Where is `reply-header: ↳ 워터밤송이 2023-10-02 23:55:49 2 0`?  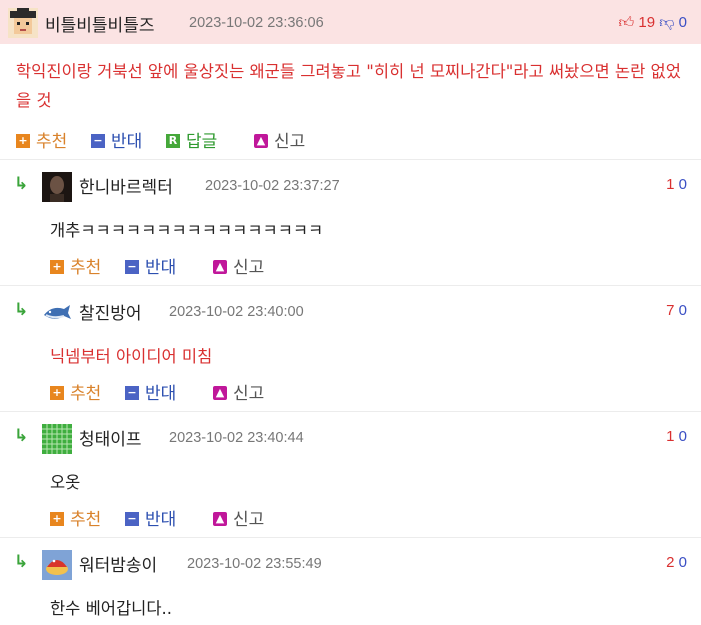
reply-header: ↳ 워터밤송이 2023-10-02 23:55:49 2 0 is located at coordinates (350, 562).